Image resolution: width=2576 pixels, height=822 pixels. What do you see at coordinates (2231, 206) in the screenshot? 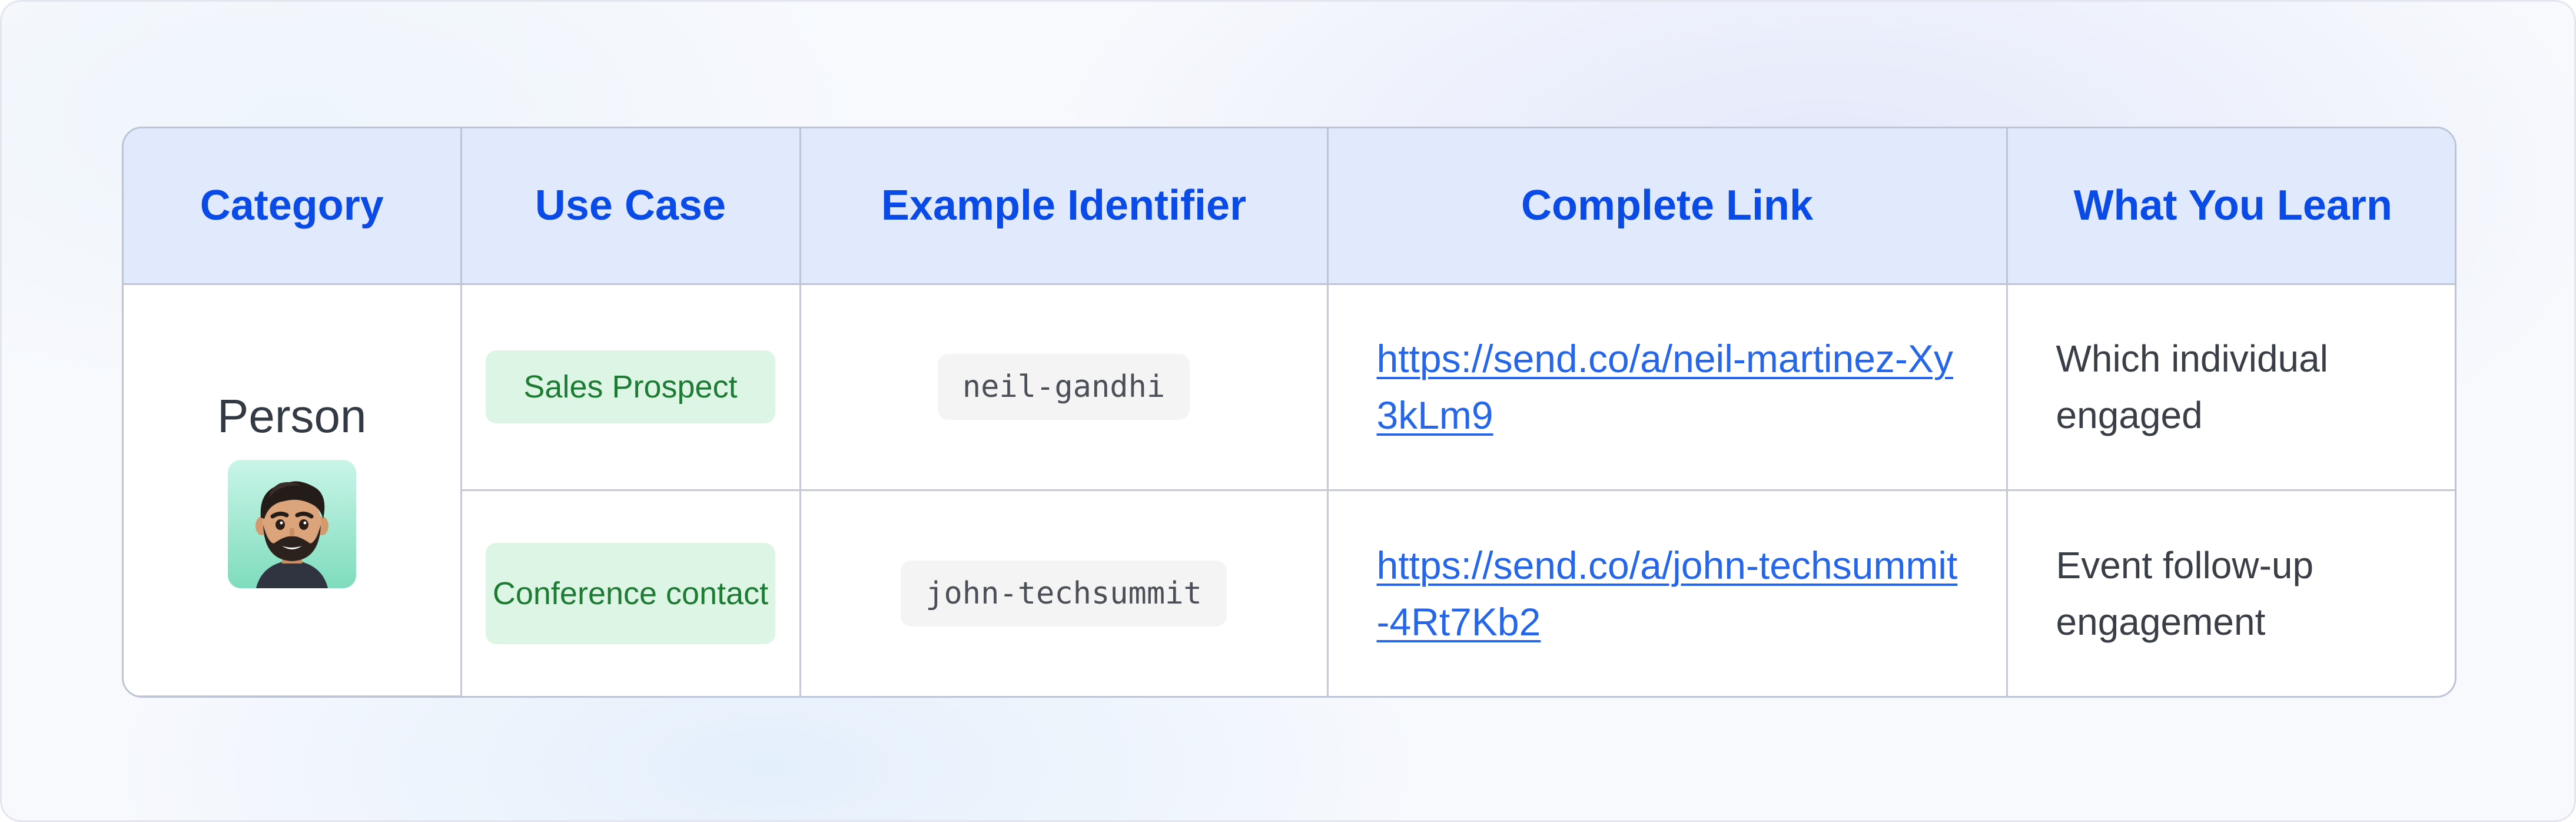
I see `header-what-you-learn: What You Learn` at bounding box center [2231, 206].